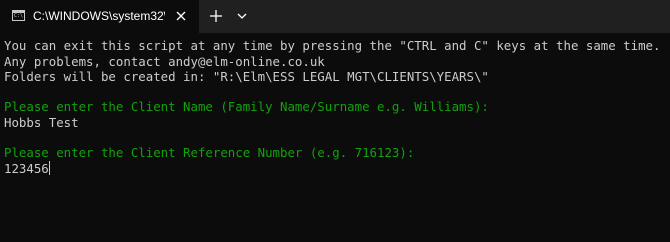  What do you see at coordinates (181, 16) in the screenshot?
I see `close-icon` at bounding box center [181, 16].